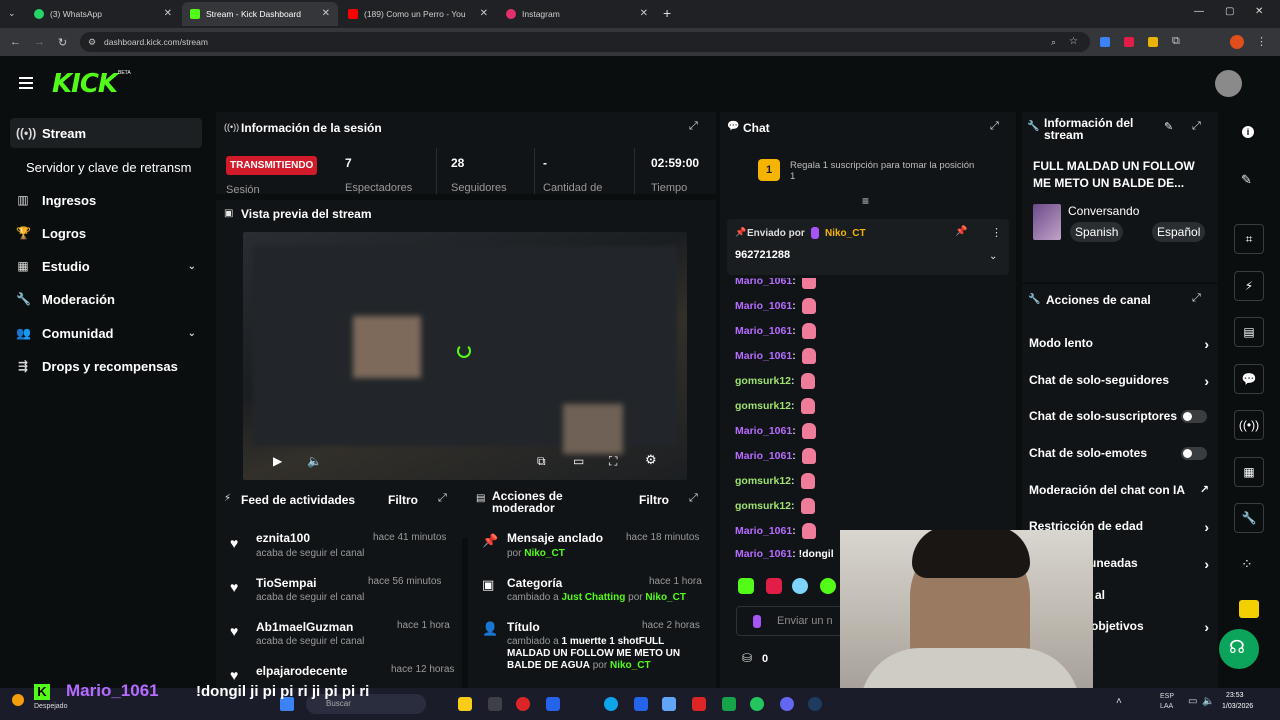 The image size is (1280, 720). Describe the element at coordinates (1199, 11) in the screenshot. I see `minimize-button: —` at that location.